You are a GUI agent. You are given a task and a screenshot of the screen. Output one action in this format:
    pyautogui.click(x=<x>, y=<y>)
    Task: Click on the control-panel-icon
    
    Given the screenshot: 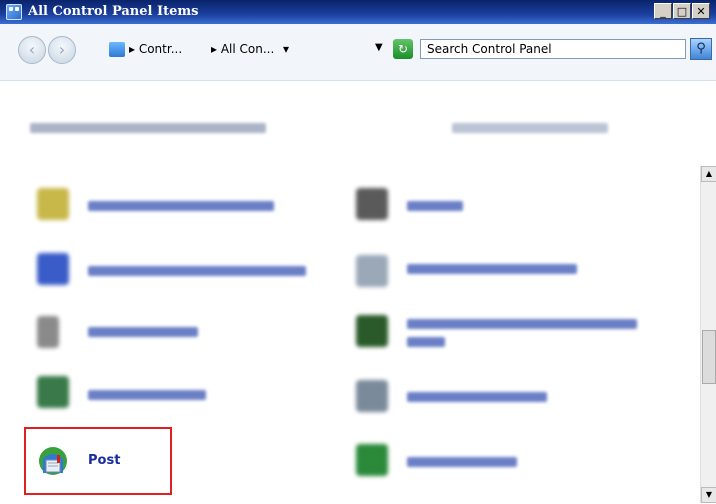 What is the action you would take?
    pyautogui.click(x=14, y=12)
    